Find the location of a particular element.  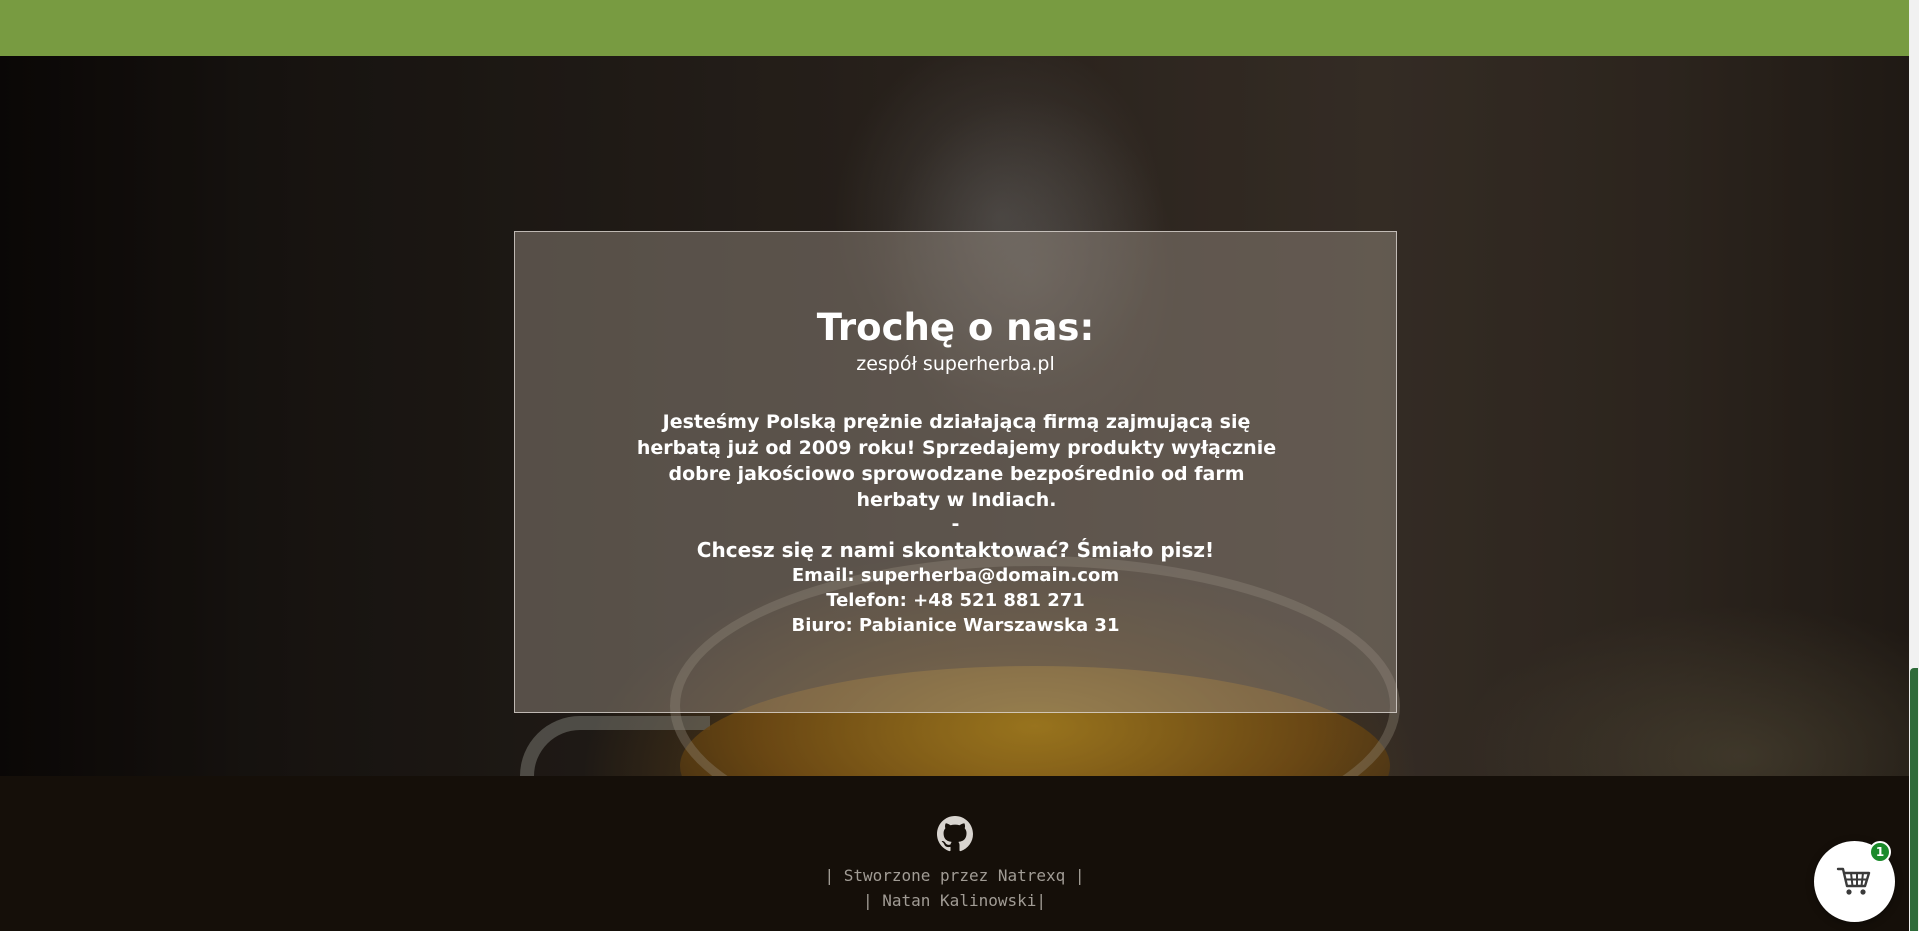

github-link is located at coordinates (955, 834).